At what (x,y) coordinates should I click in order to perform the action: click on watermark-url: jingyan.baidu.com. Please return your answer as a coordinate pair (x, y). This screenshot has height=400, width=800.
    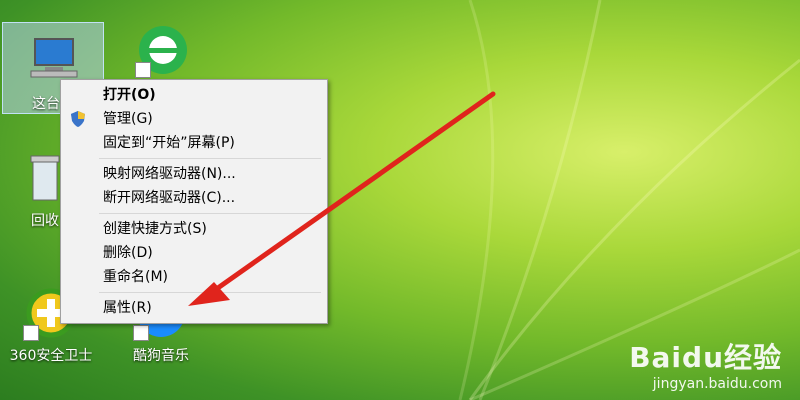
    Looking at the image, I should click on (717, 384).